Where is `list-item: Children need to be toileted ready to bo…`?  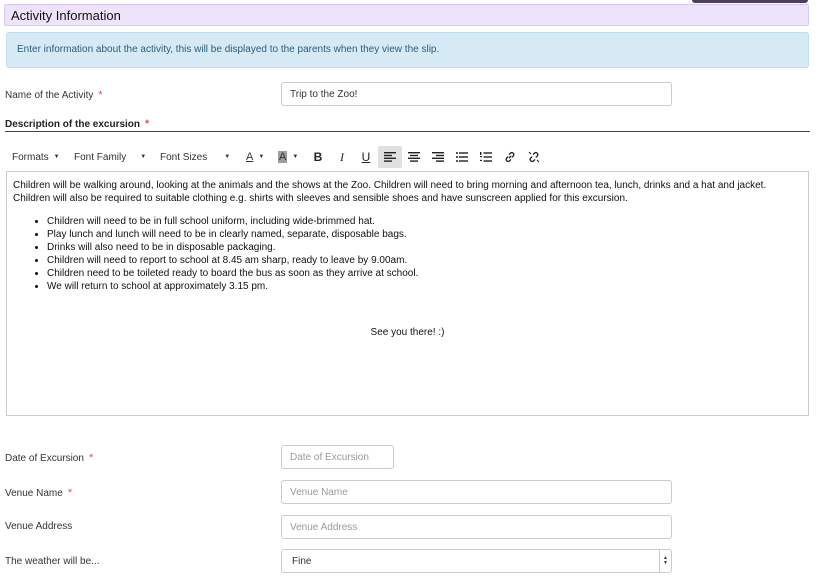 list-item: Children need to be toileted ready to bo… is located at coordinates (424, 273).